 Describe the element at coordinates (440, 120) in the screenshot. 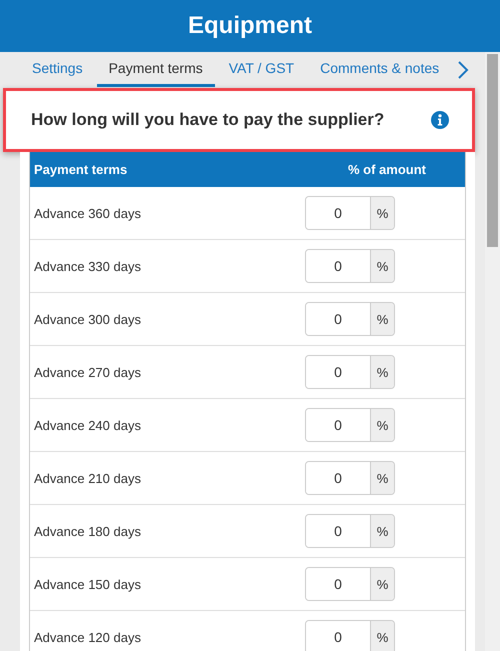

I see `info-icon` at that location.